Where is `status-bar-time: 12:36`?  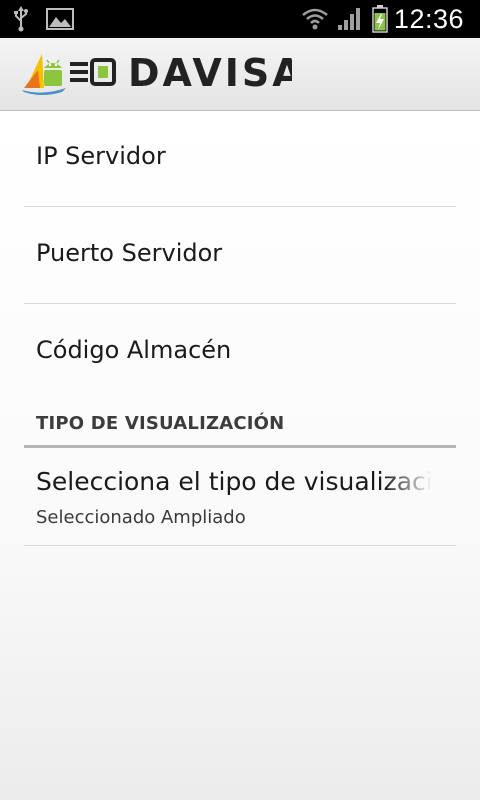 status-bar-time: 12:36 is located at coordinates (428, 19).